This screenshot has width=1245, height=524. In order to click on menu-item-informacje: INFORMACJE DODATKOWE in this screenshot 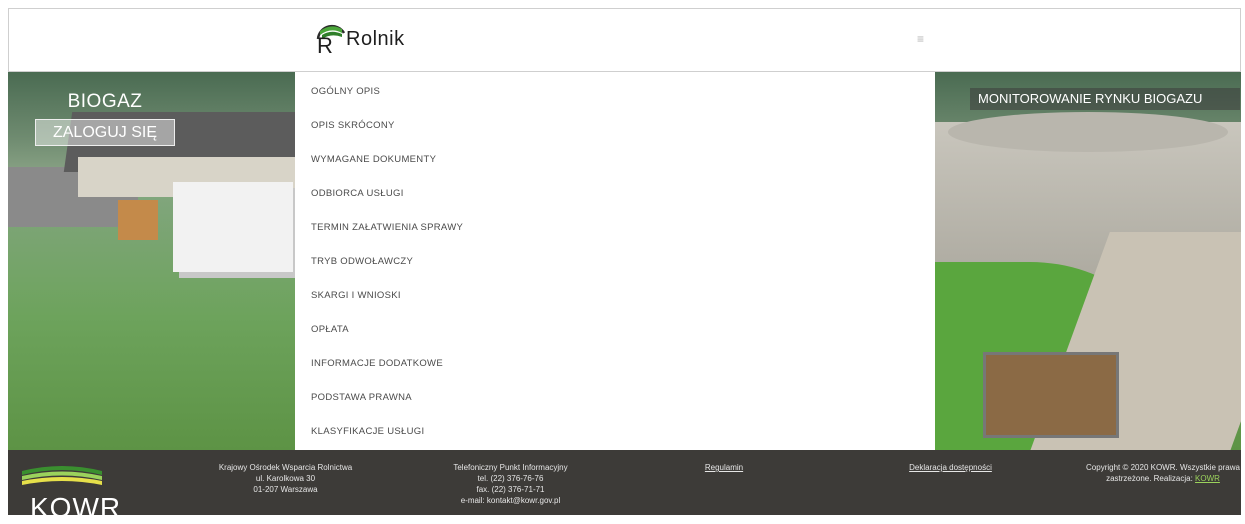, I will do `click(377, 363)`.